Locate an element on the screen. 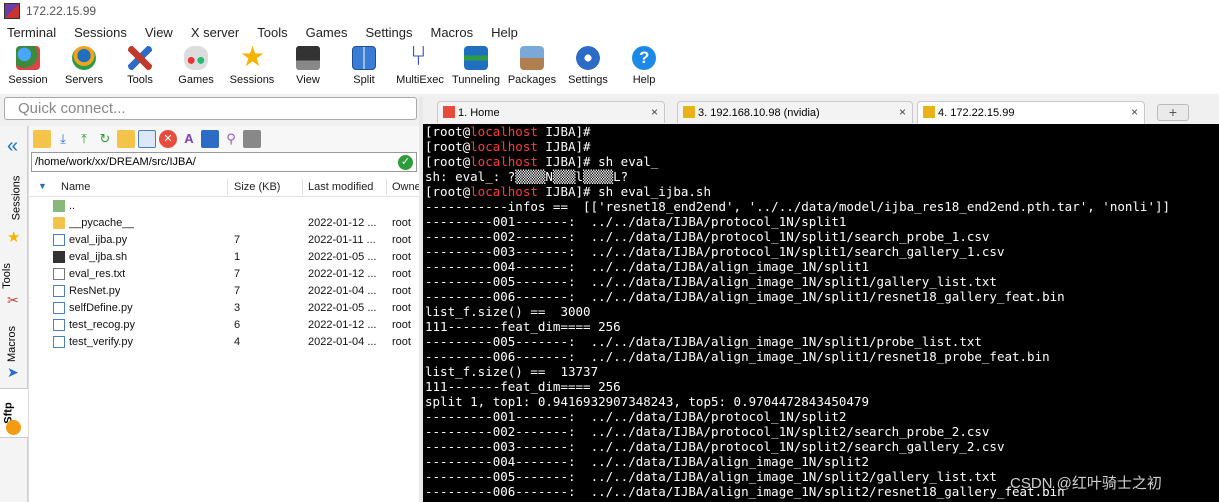 The image size is (1219, 502). tunneling-button: Tunneling is located at coordinates (476, 68).